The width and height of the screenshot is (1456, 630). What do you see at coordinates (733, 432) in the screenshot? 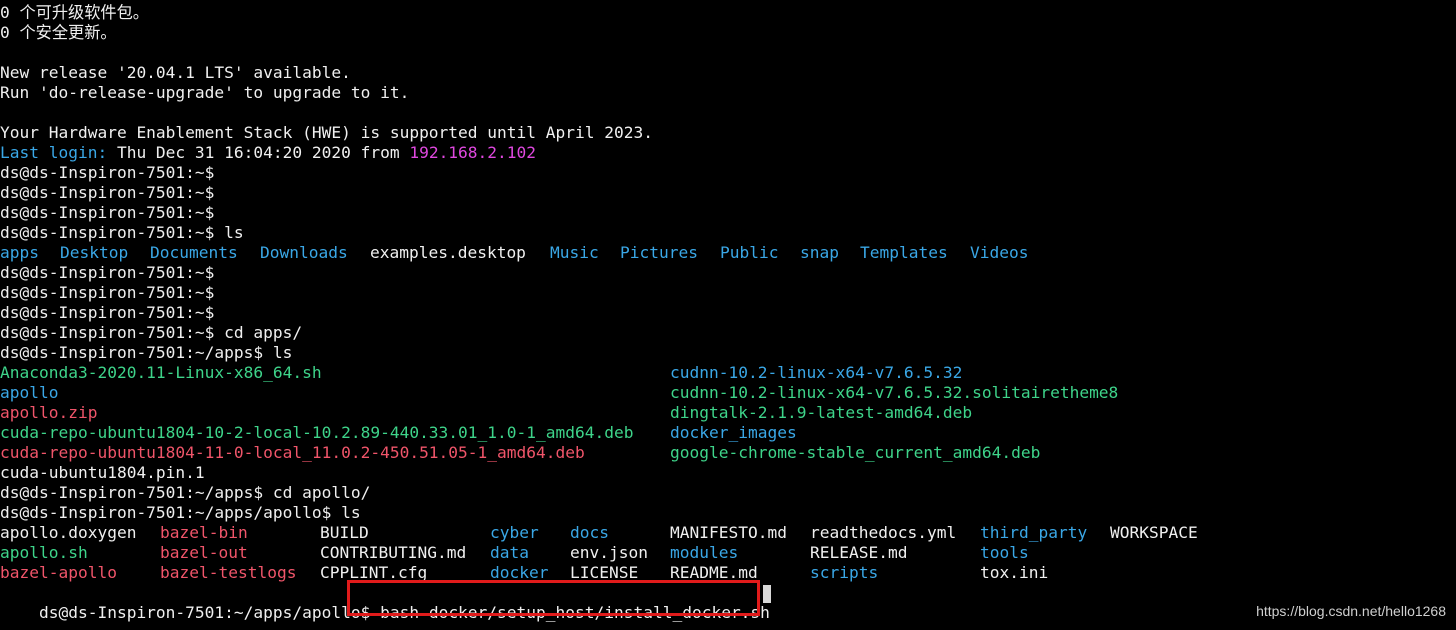
I see `dir-docker-images: docker_images` at bounding box center [733, 432].